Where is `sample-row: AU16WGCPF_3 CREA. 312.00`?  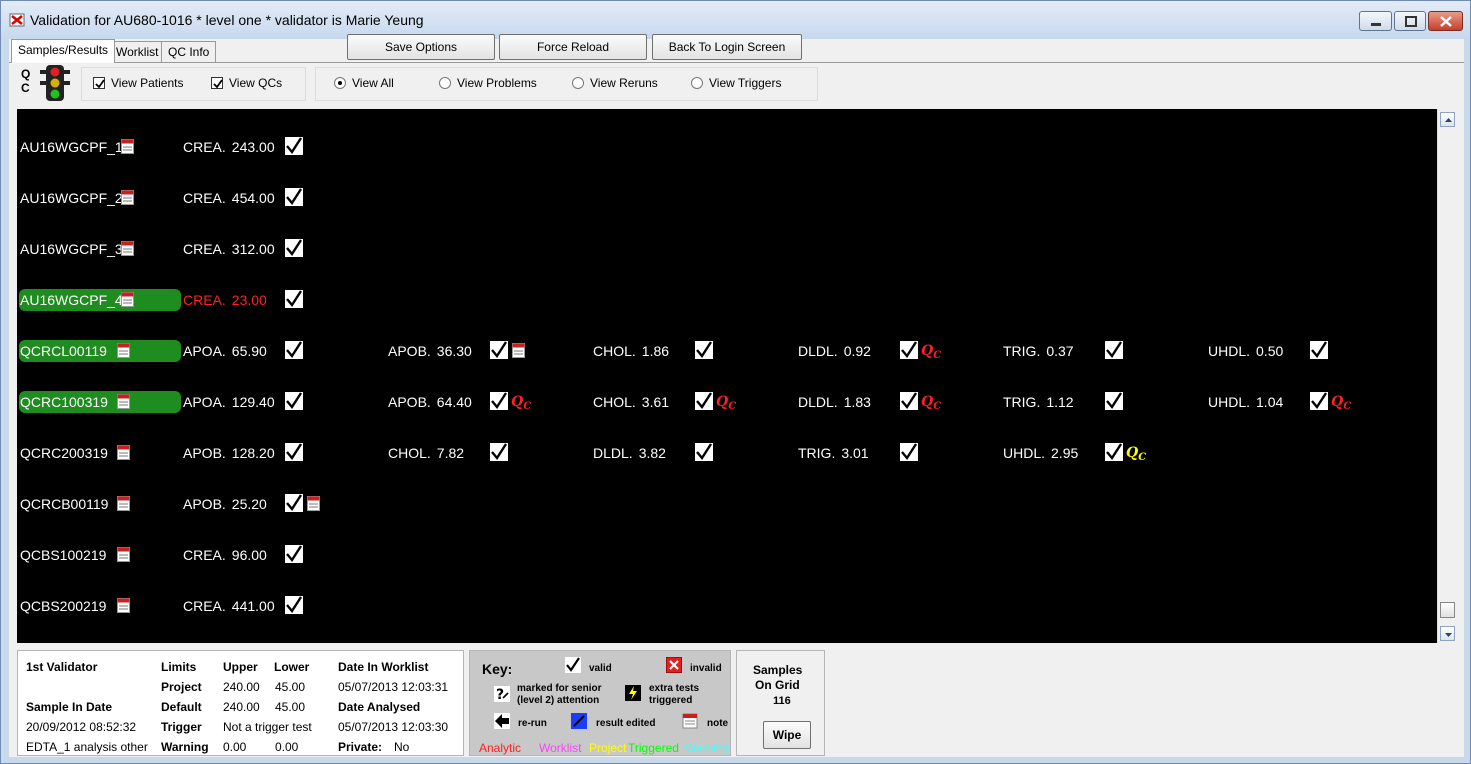 sample-row: AU16WGCPF_3 CREA. 312.00 is located at coordinates (731, 249).